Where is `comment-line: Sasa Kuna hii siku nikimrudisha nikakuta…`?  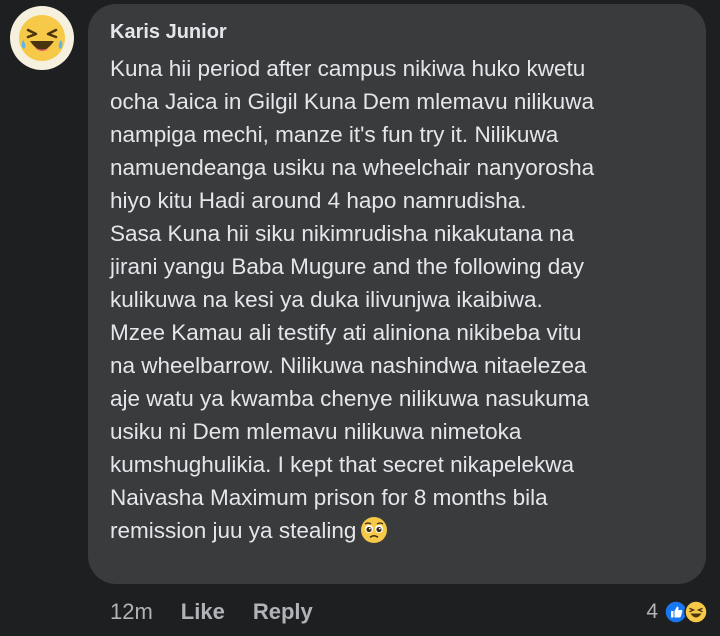 comment-line: Sasa Kuna hii siku nikimrudisha nikakuta… is located at coordinates (342, 233).